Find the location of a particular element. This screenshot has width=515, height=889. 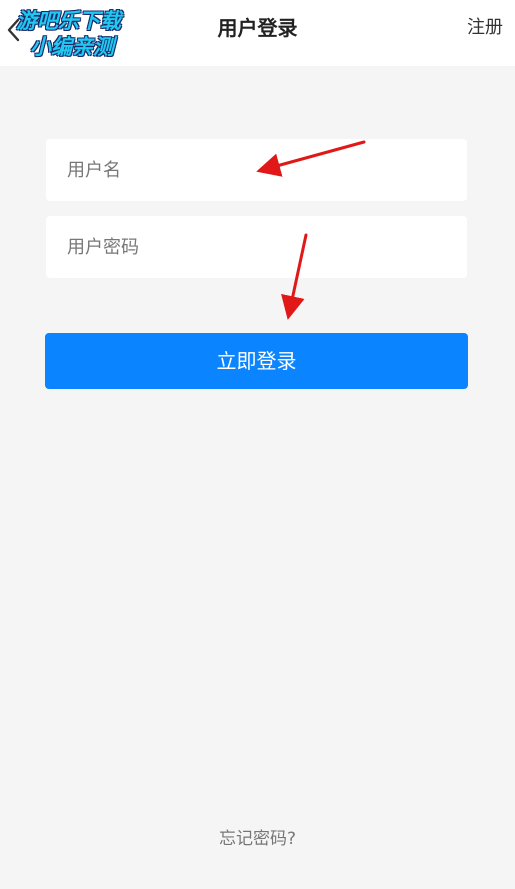

forgot-password-link: 忘记密码? is located at coordinates (257, 836).